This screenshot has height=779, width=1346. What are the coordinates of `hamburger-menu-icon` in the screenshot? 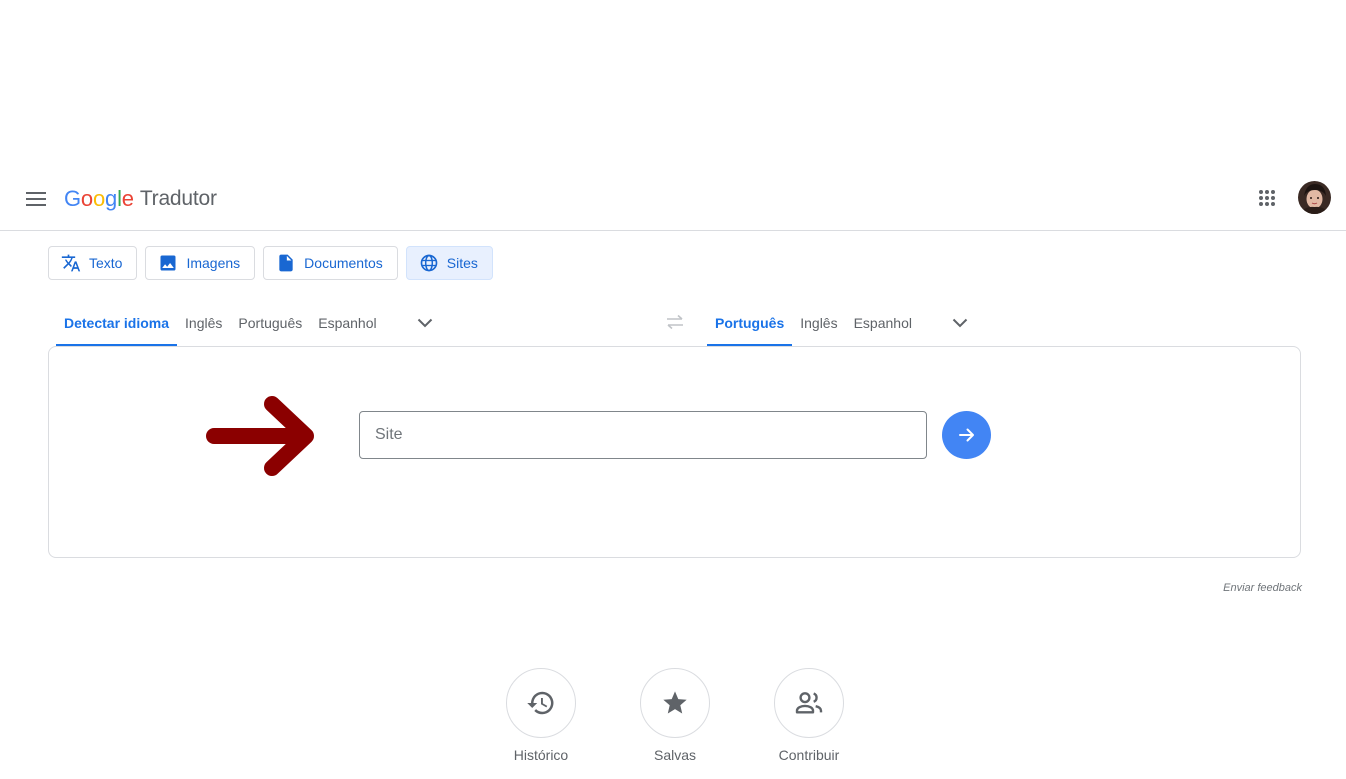 It's located at (36, 199).